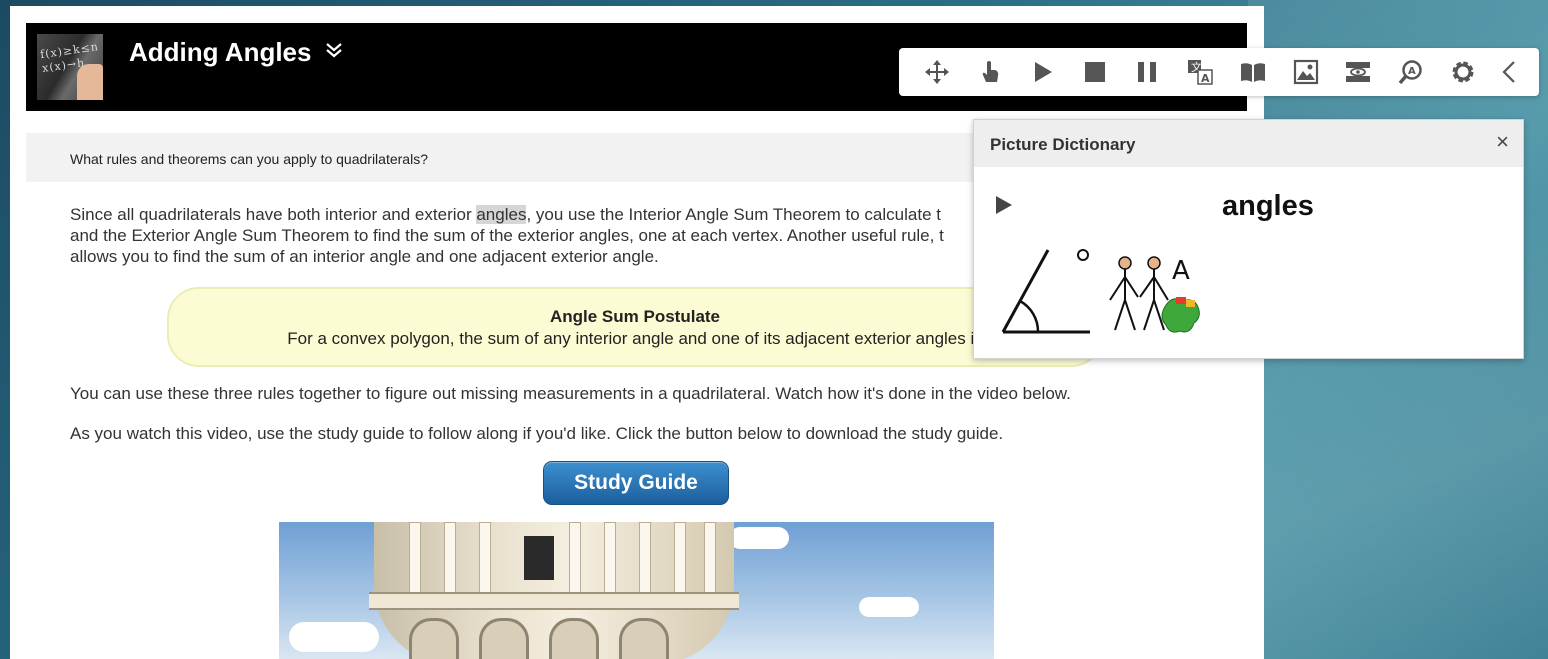  Describe the element at coordinates (635, 316) in the screenshot. I see `postulate-title: Angle Sum Postulate` at that location.